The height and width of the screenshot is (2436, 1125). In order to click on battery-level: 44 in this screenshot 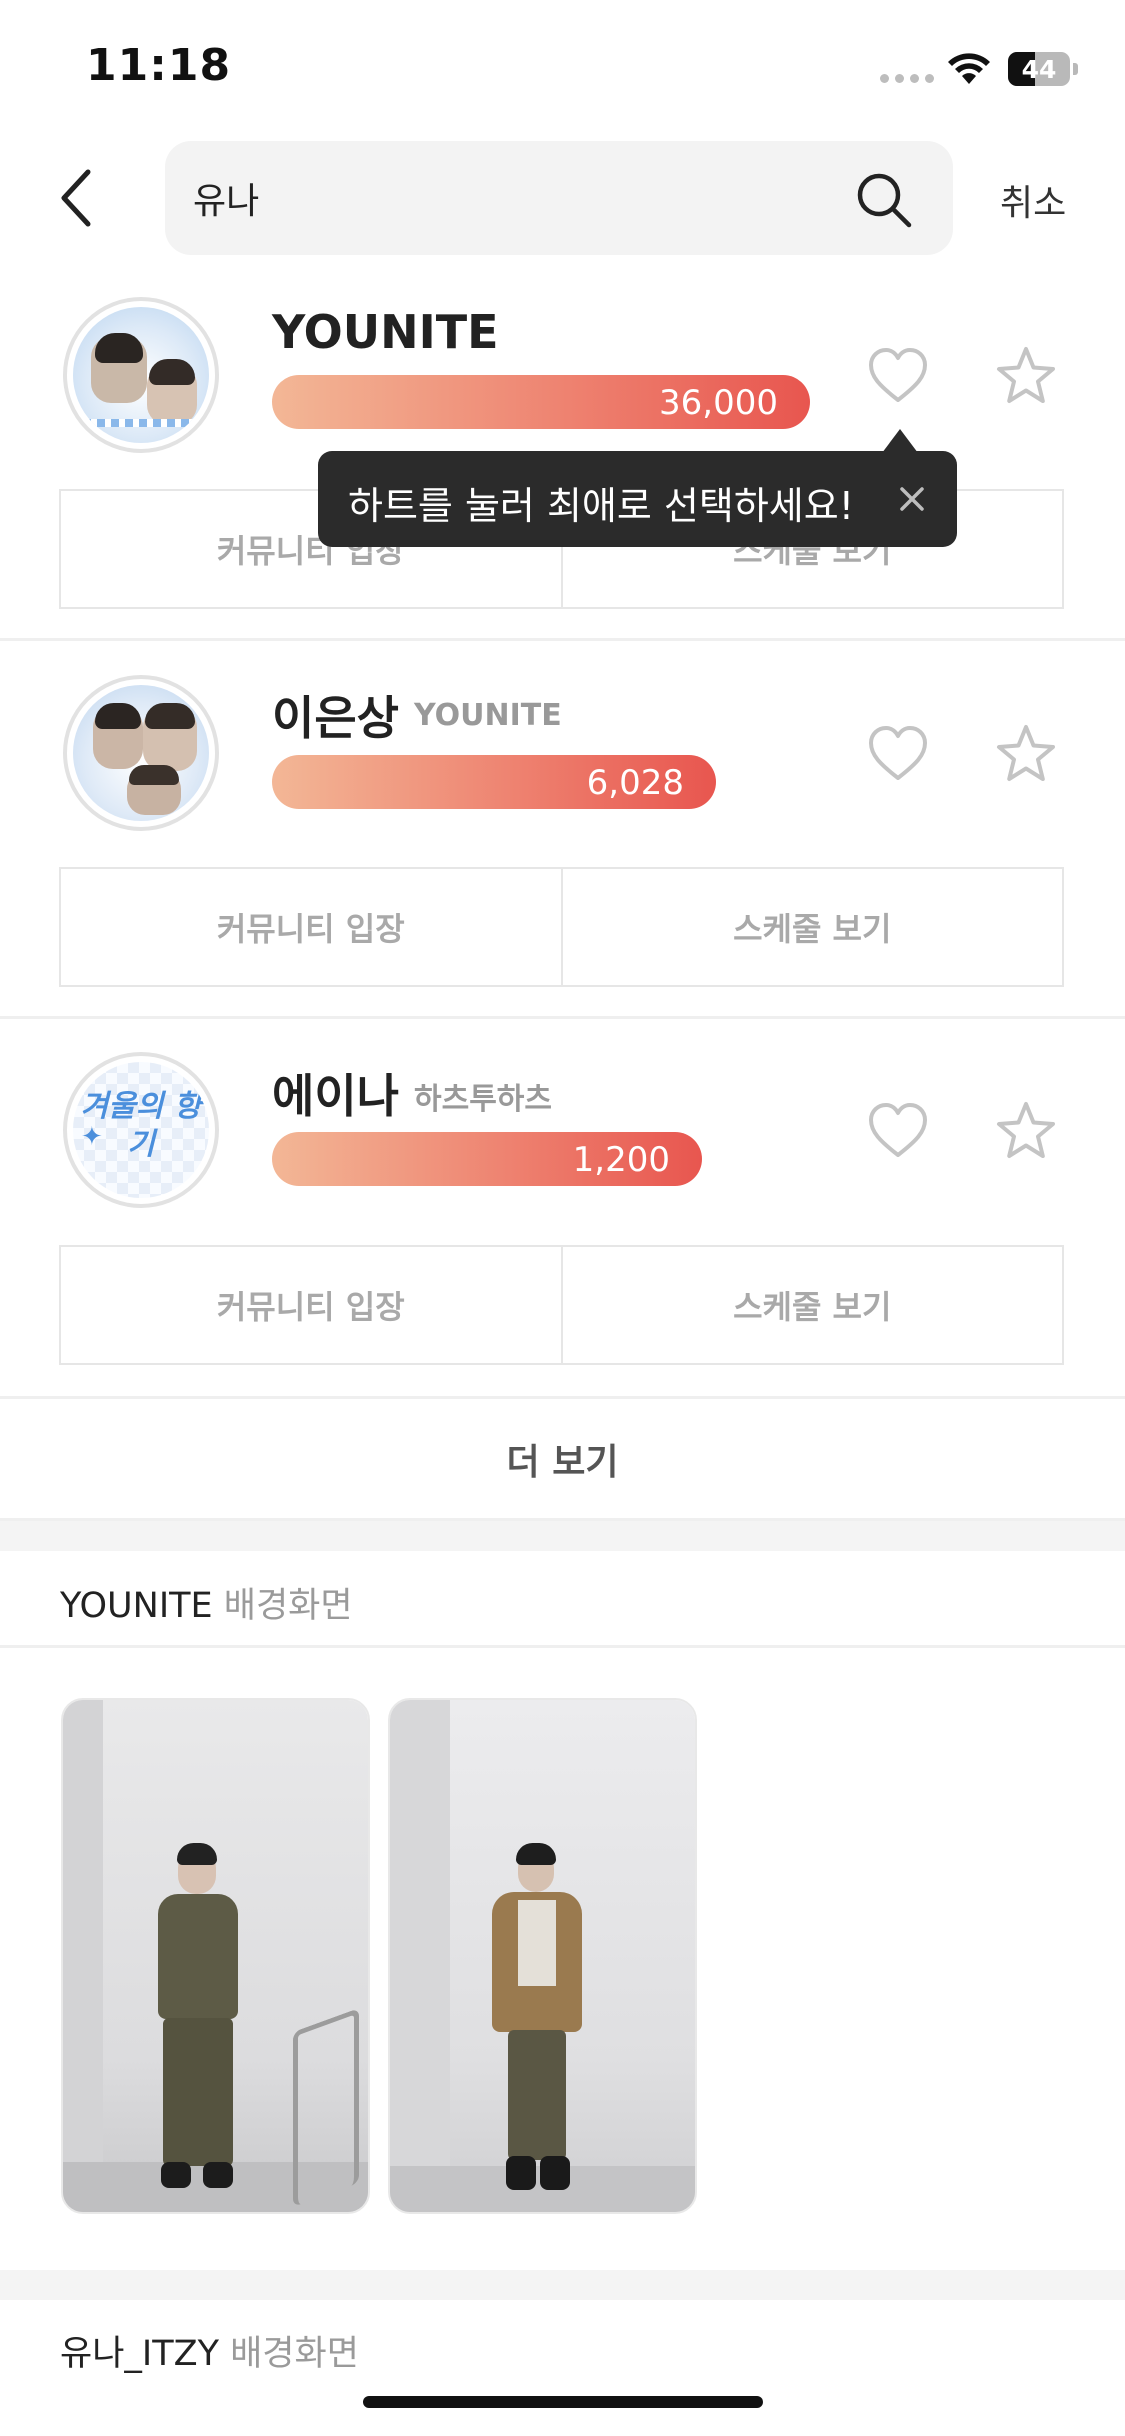, I will do `click(1039, 69)`.